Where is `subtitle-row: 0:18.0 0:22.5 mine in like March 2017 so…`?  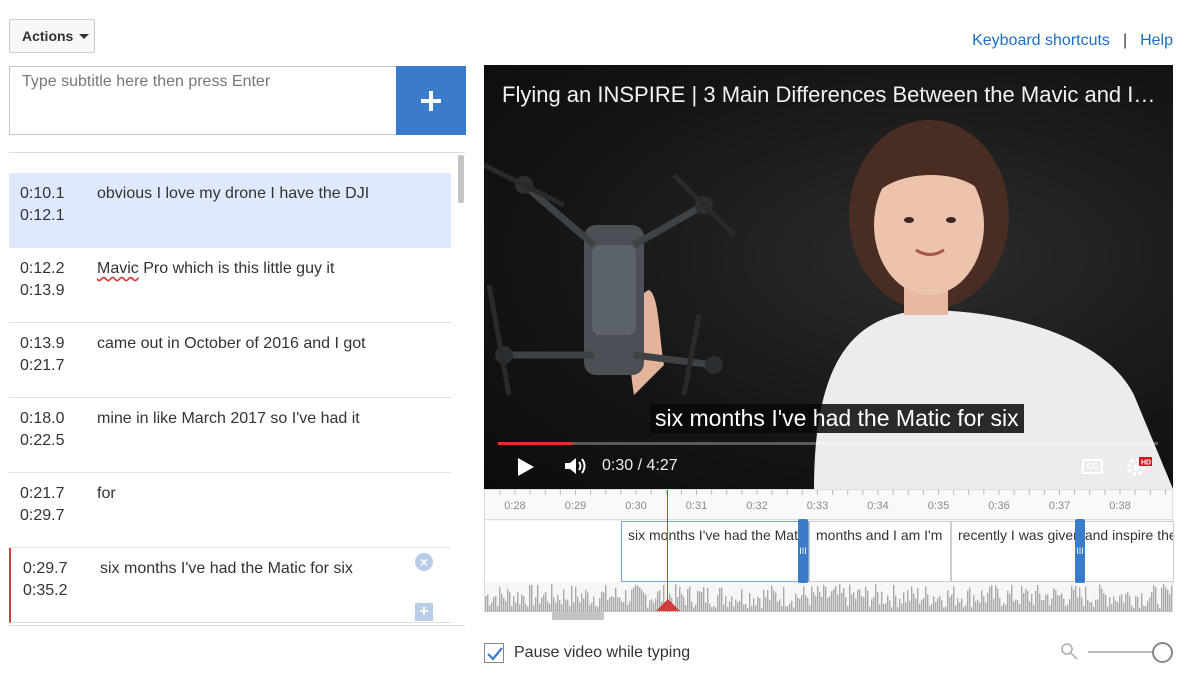
subtitle-row: 0:18.0 0:22.5 mine in like March 2017 so… is located at coordinates (230, 435).